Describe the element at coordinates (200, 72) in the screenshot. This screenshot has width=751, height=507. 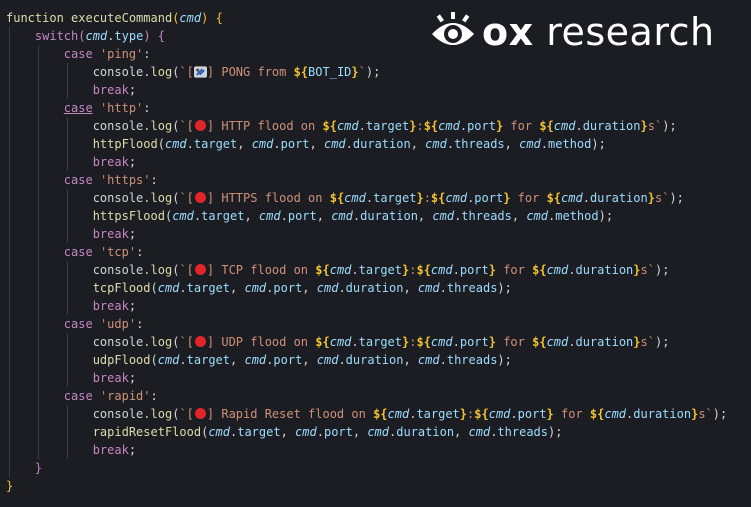
I see `satellite-icon` at that location.